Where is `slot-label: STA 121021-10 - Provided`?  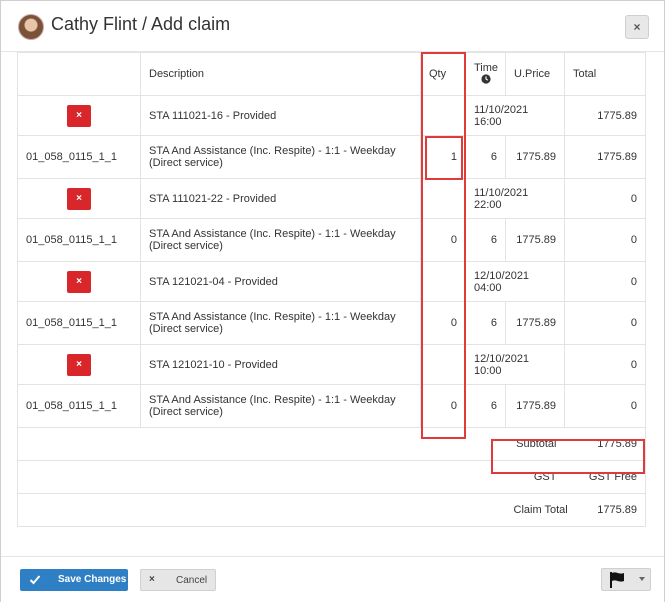 slot-label: STA 121021-10 - Provided is located at coordinates (280, 364).